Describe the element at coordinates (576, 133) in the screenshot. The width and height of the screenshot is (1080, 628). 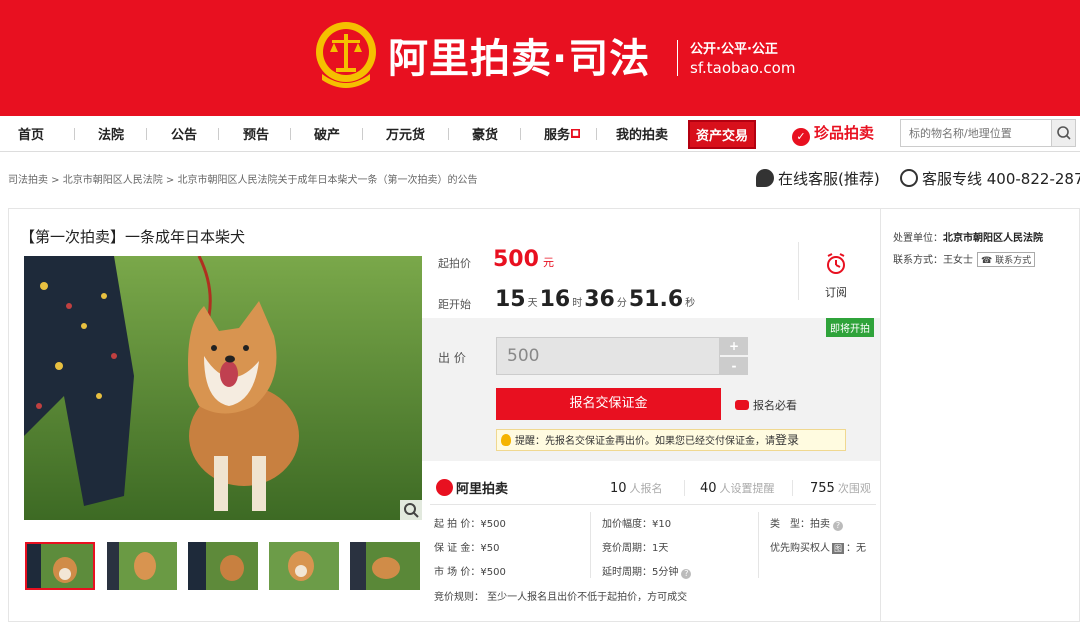
I see `new-badge-icon: ■` at that location.